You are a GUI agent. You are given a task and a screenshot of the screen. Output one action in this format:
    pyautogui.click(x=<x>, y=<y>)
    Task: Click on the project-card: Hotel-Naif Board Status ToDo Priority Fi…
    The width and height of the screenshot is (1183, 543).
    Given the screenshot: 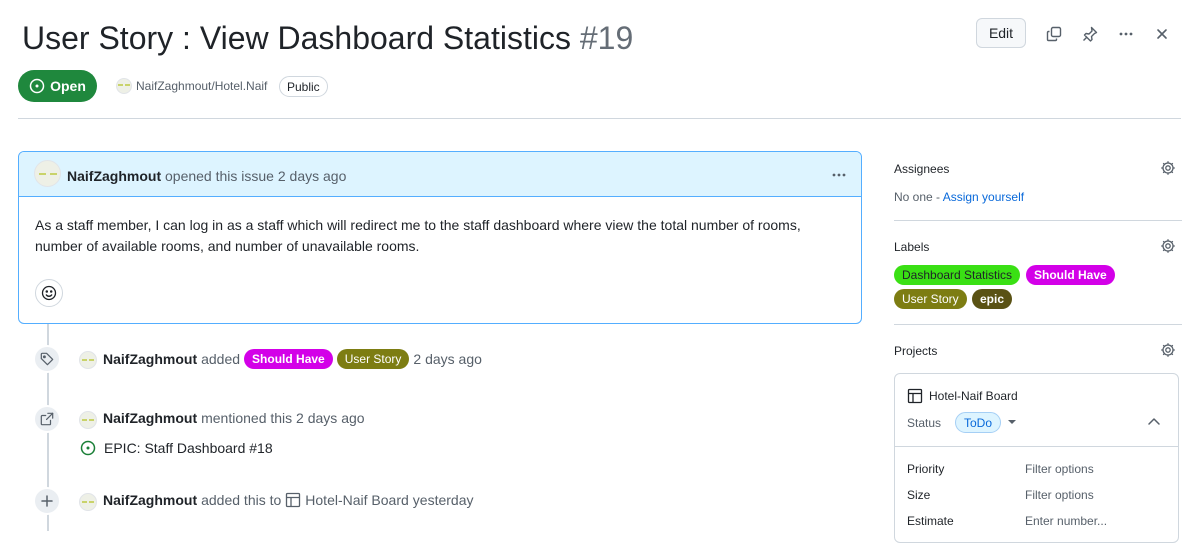 What is the action you would take?
    pyautogui.click(x=1036, y=458)
    